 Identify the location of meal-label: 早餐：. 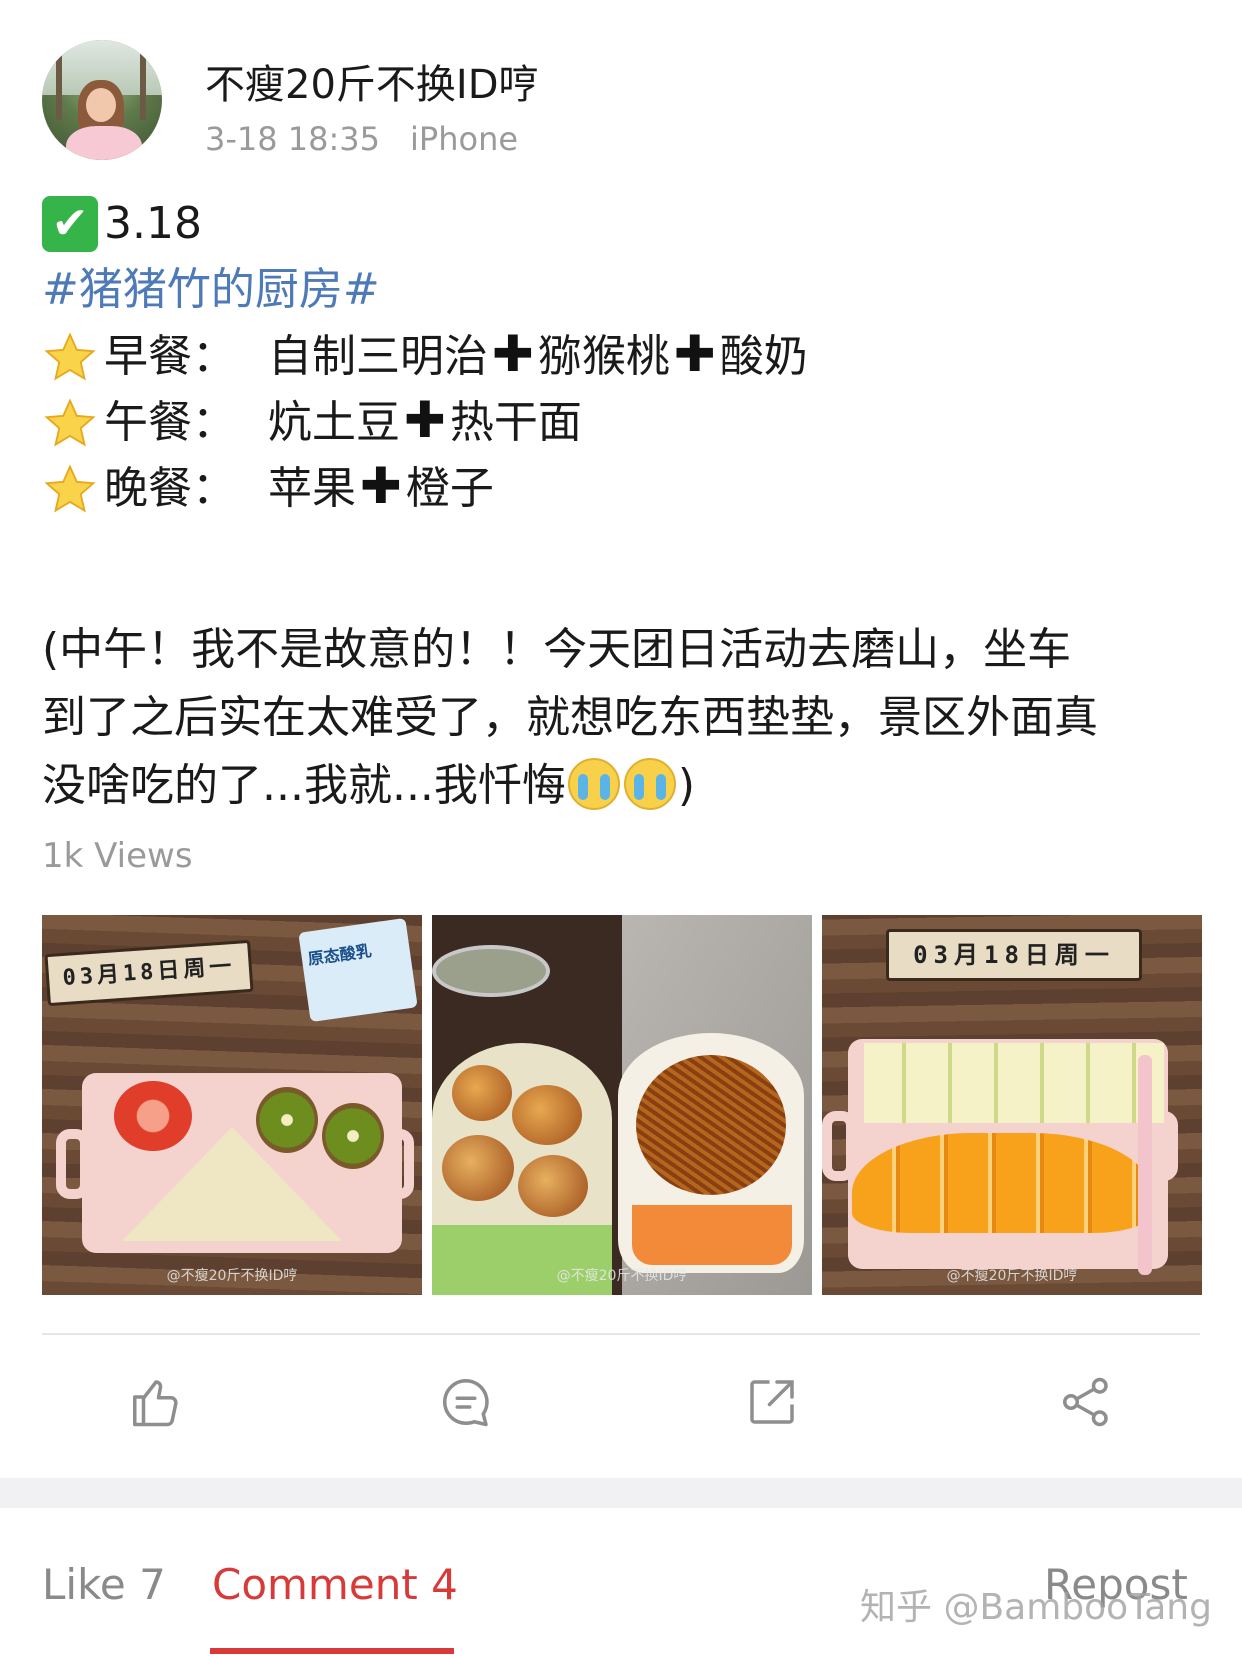
(170, 356).